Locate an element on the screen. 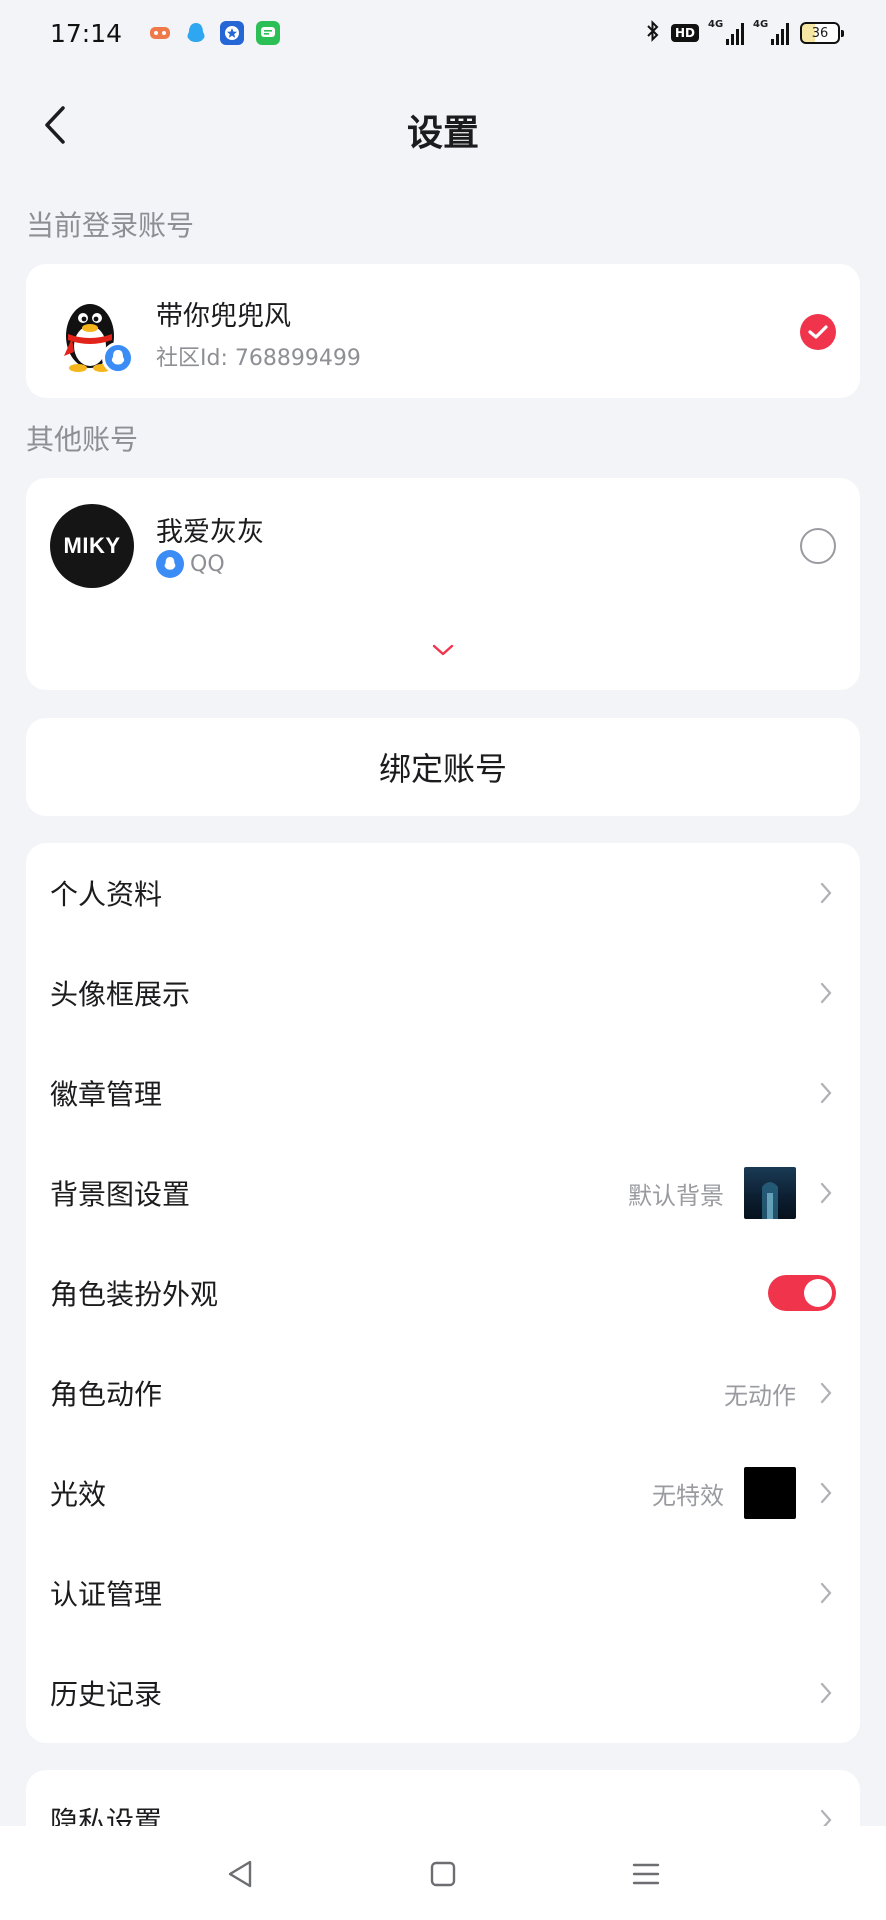  square-home-icon is located at coordinates (443, 1874).